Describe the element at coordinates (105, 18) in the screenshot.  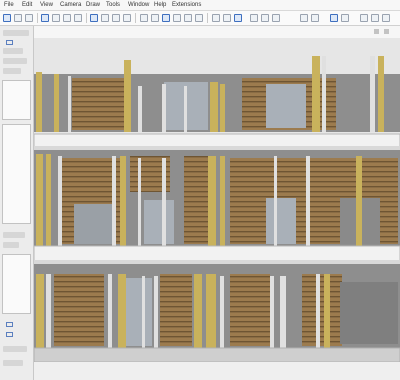
I see `rotate-icon` at that location.